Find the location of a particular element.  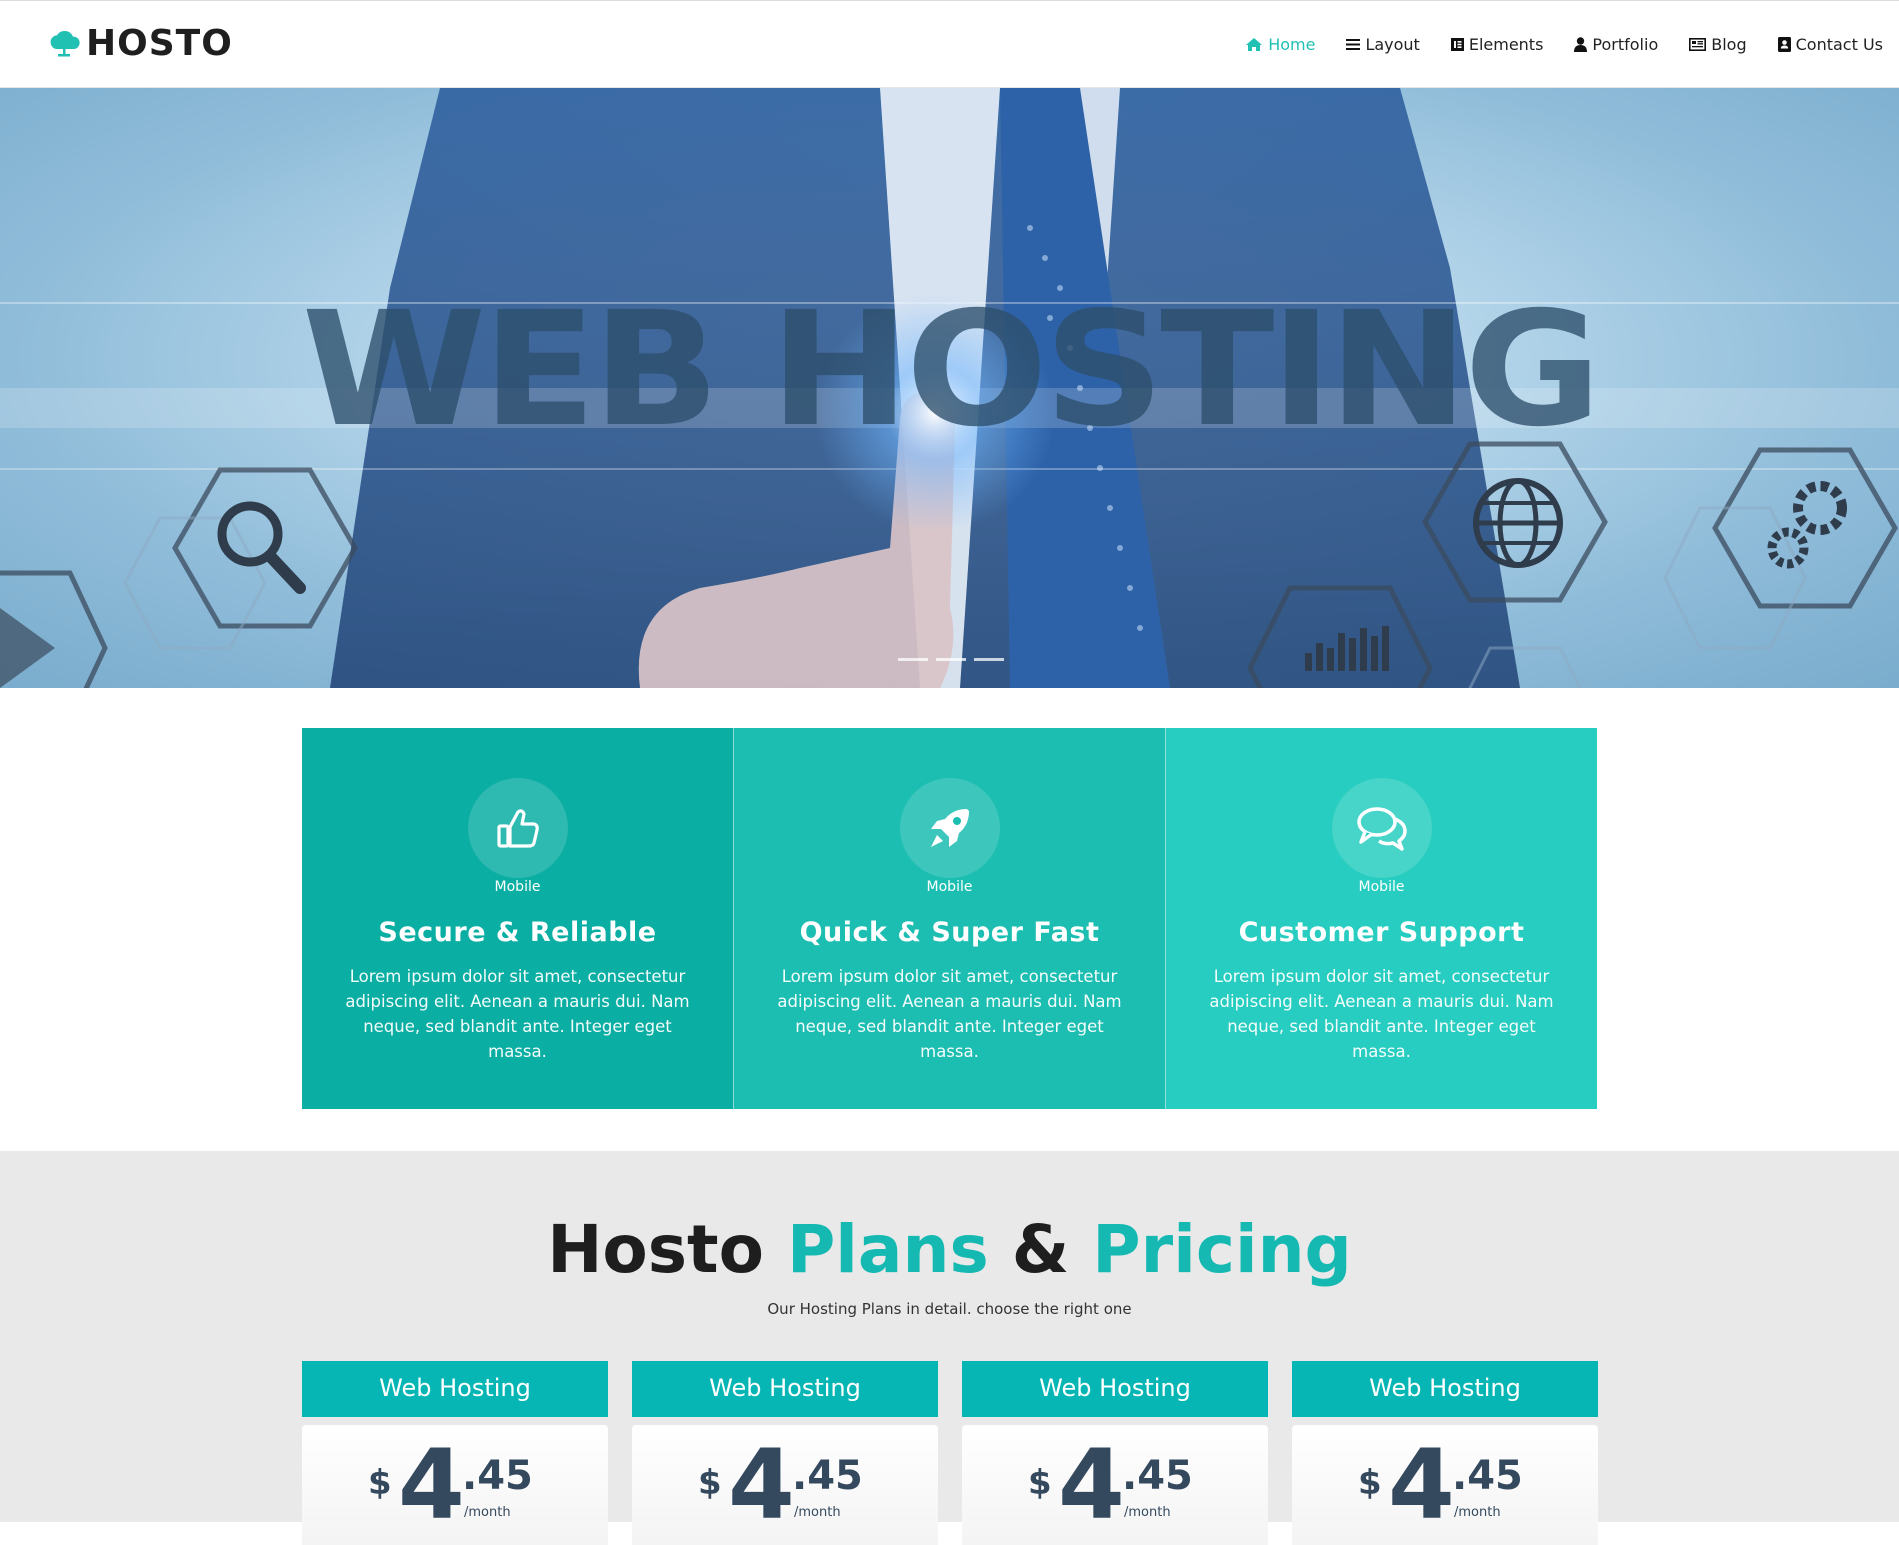

nav-layout-label: Layout is located at coordinates (1392, 44).